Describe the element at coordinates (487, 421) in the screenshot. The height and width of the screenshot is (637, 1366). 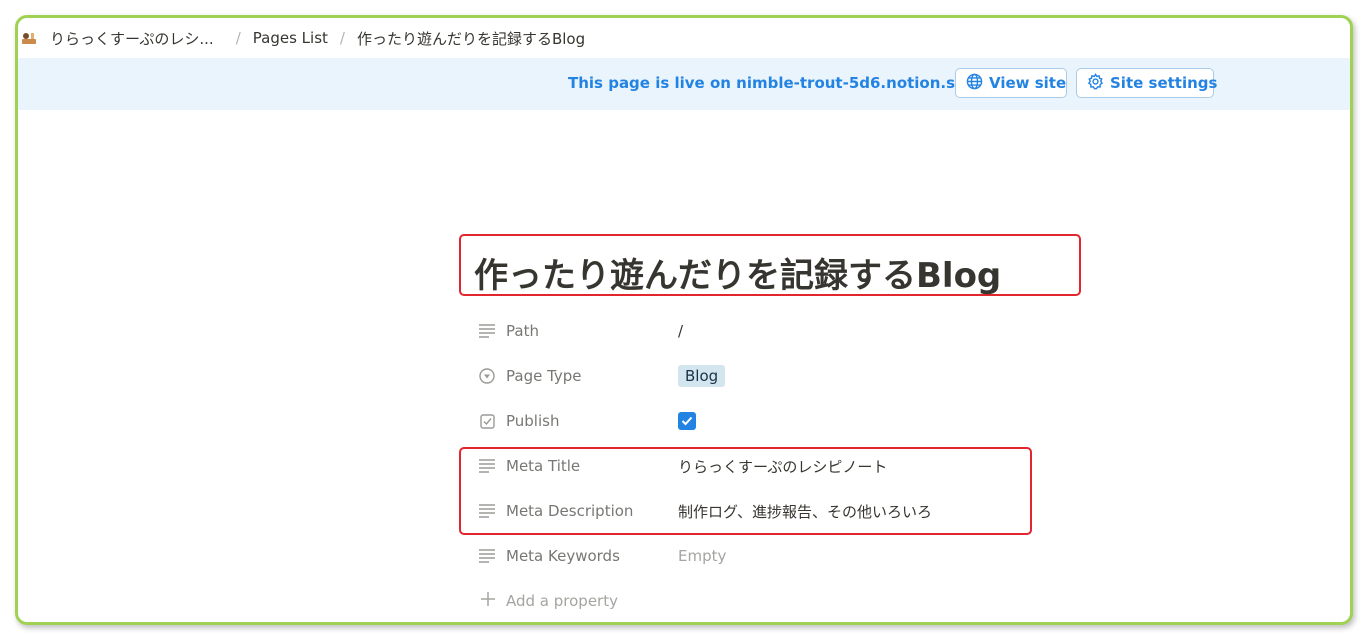
I see `checkbox-outline-icon` at that location.